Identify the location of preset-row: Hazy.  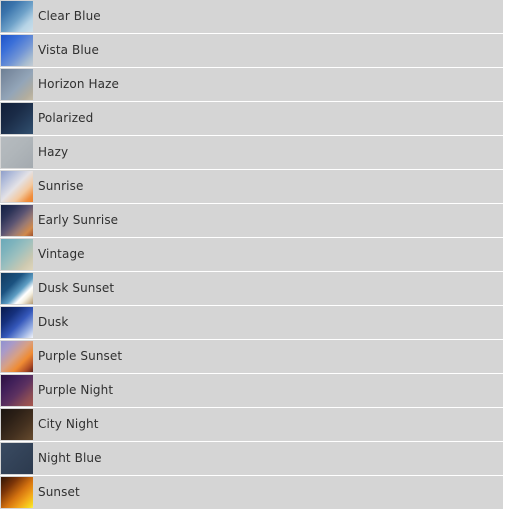
(251, 152).